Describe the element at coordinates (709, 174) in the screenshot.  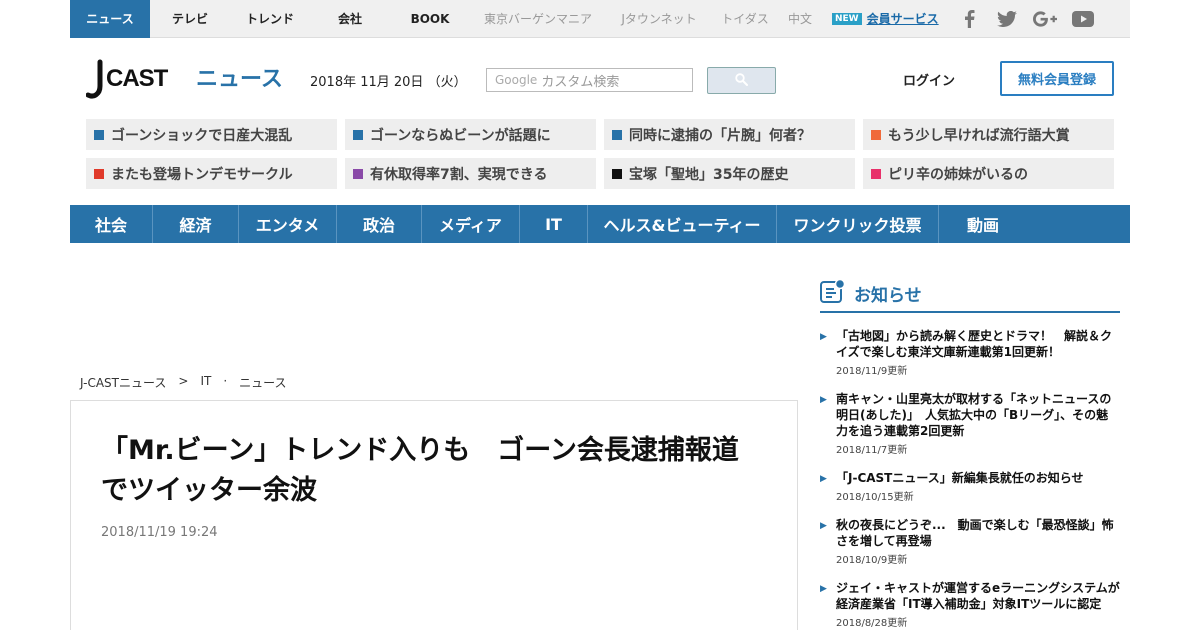
I see `topic-label: 宝塚「聖地」35年の歴史` at that location.